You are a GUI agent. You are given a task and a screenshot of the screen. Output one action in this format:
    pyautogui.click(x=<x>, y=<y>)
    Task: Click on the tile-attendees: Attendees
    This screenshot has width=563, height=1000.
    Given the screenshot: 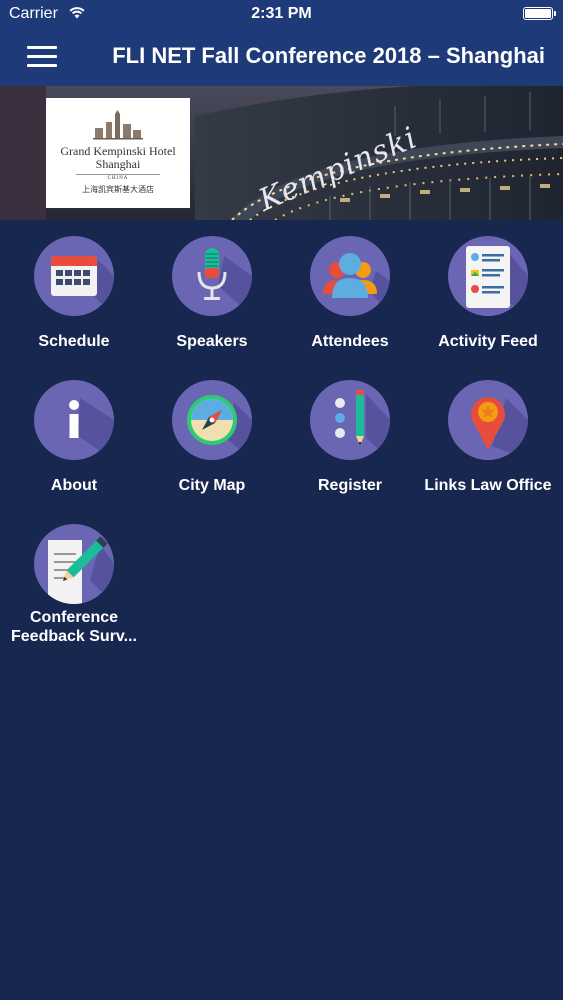 What is the action you would take?
    pyautogui.click(x=350, y=285)
    